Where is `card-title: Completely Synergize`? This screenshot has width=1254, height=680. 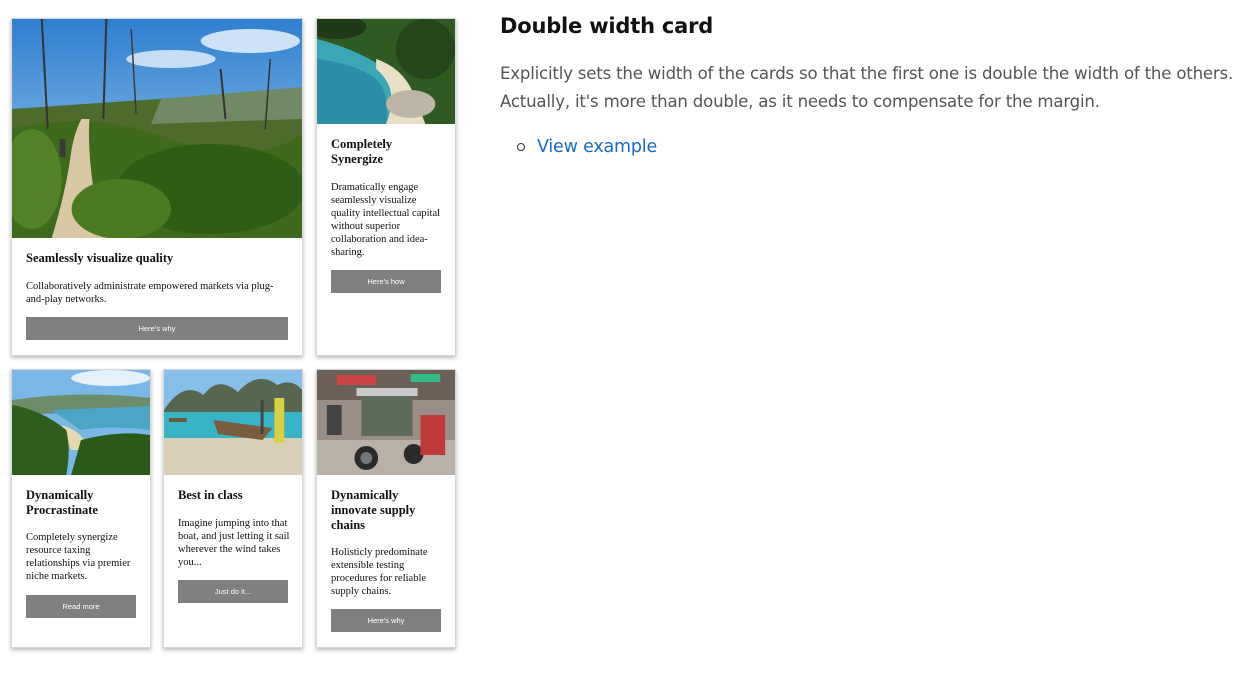 card-title: Completely Synergize is located at coordinates (362, 151).